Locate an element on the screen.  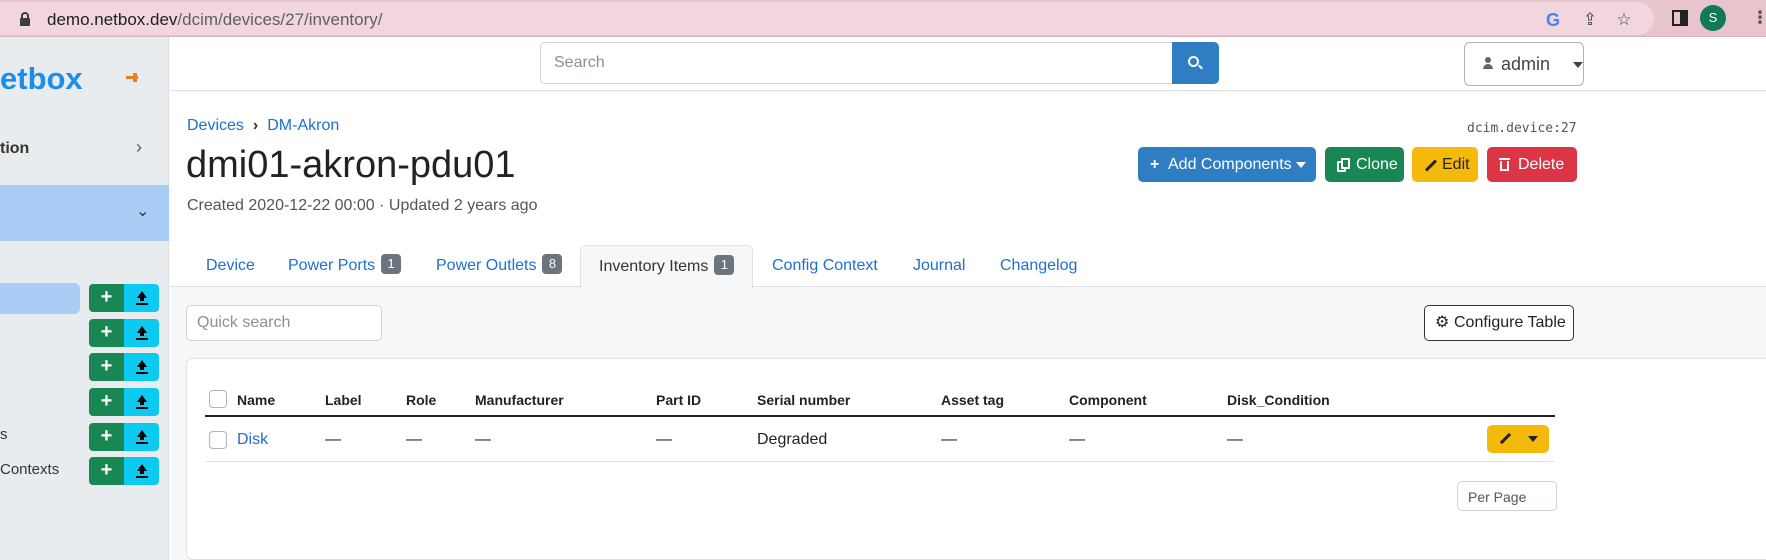
tab-changelog: Changelog is located at coordinates (1038, 266).